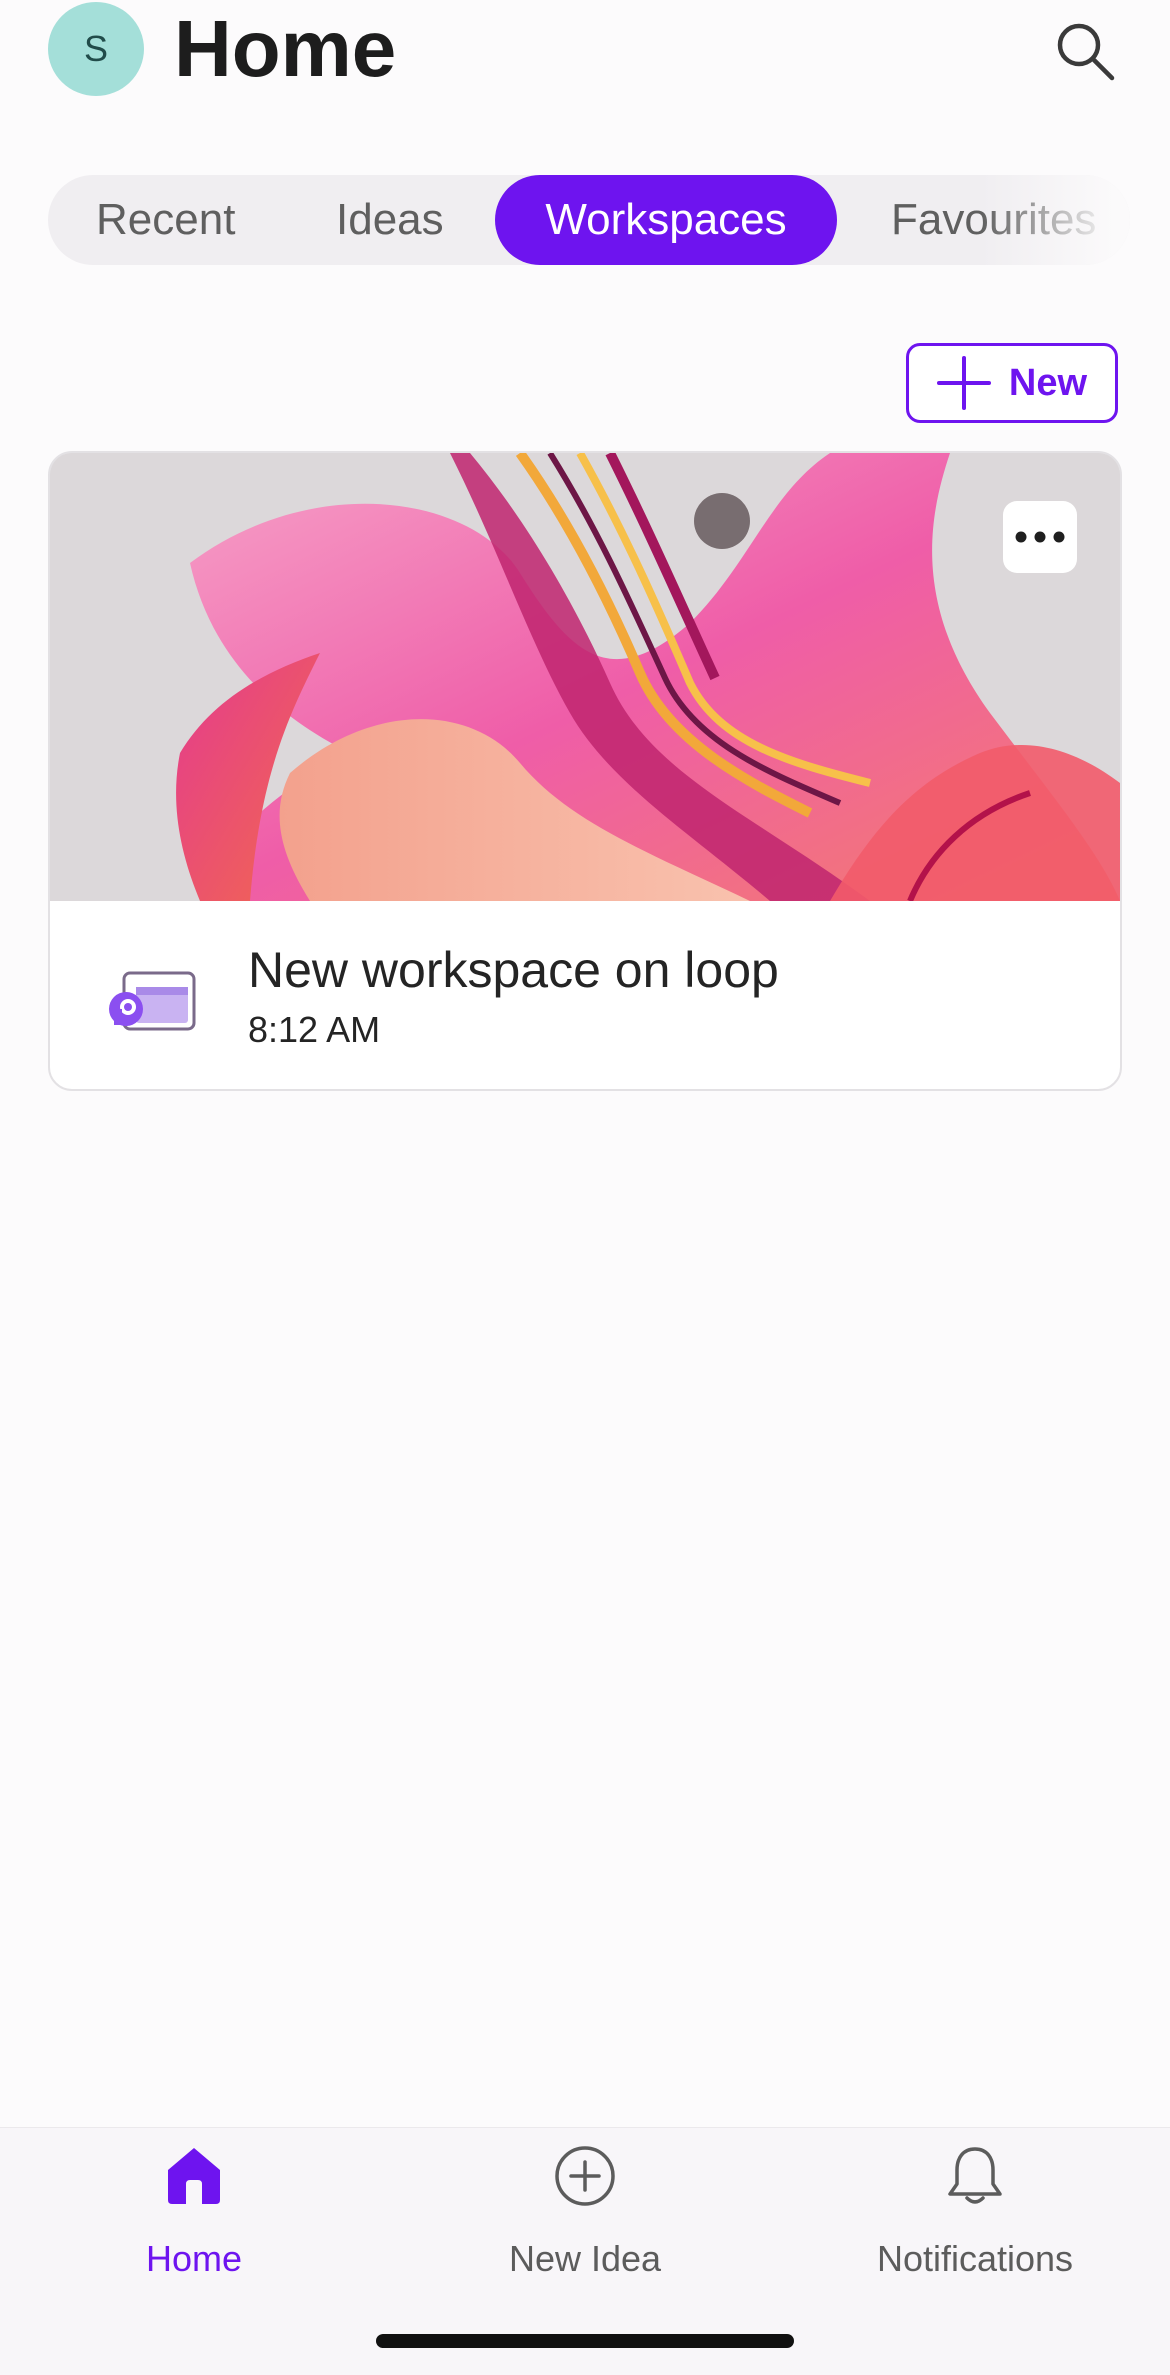 This screenshot has height=2375, width=1170. I want to click on plus-icon, so click(963, 383).